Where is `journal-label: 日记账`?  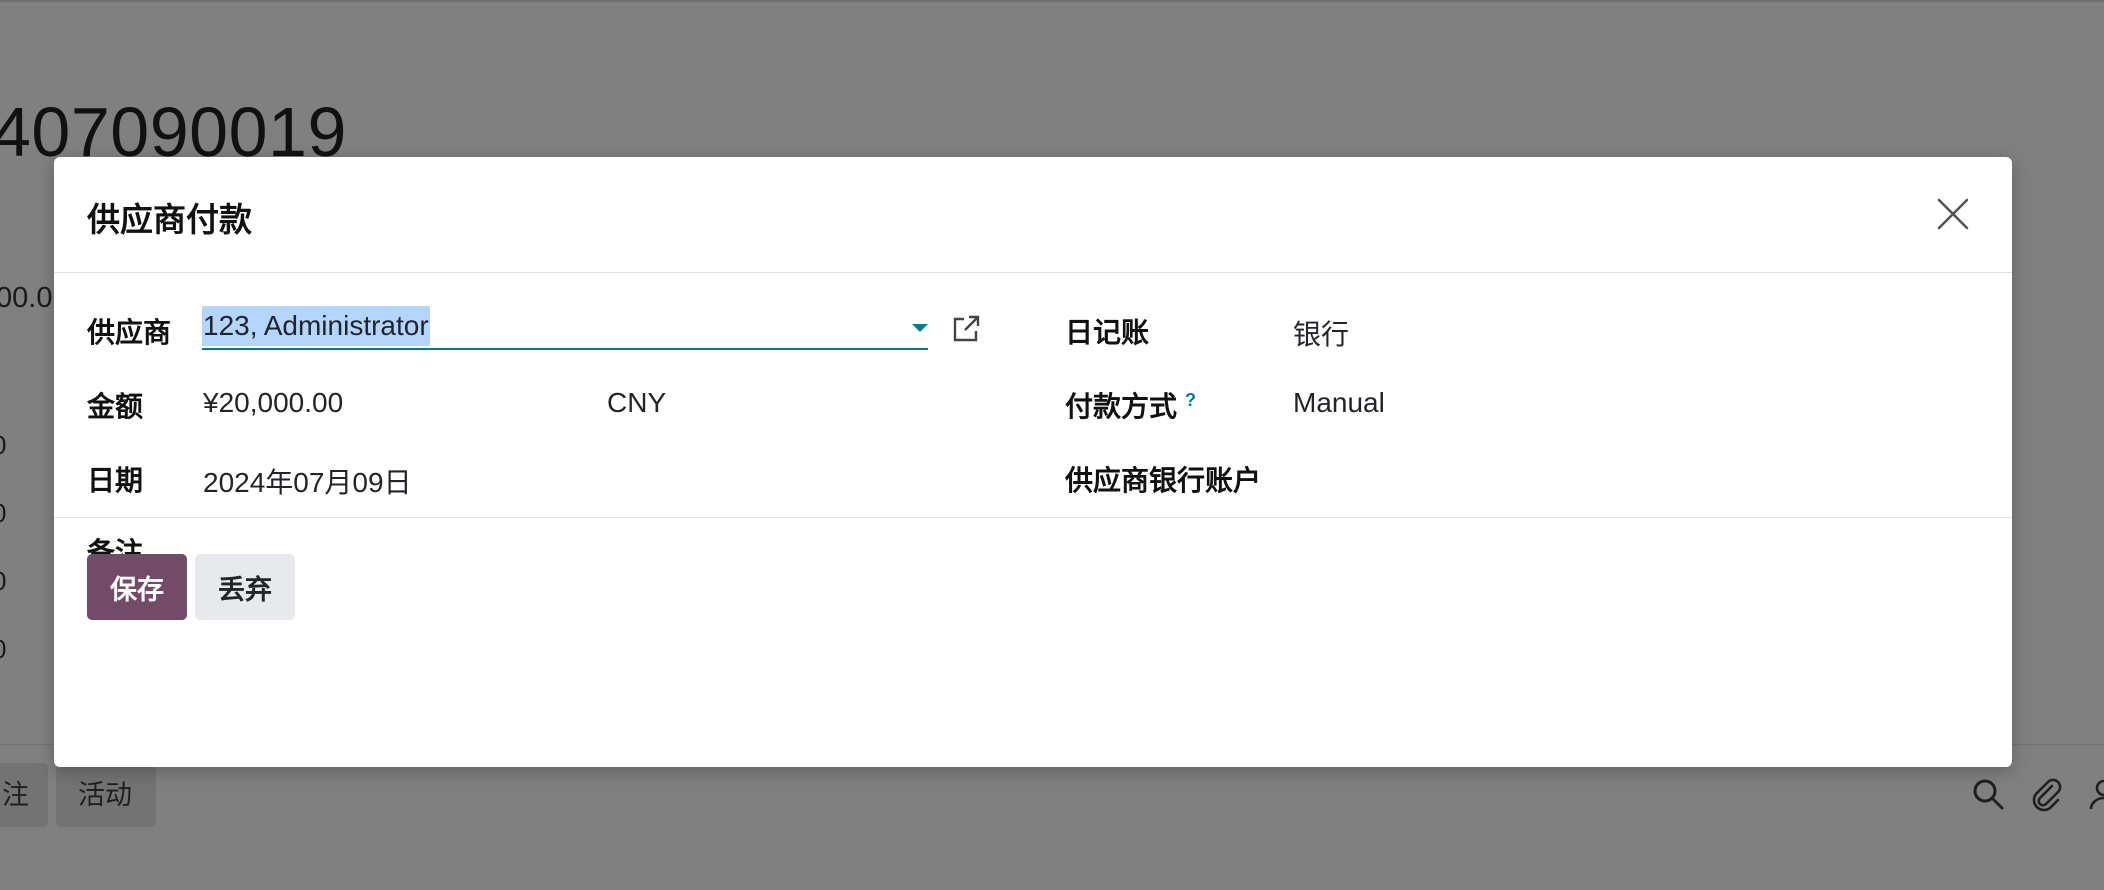 journal-label: 日记账 is located at coordinates (1107, 332).